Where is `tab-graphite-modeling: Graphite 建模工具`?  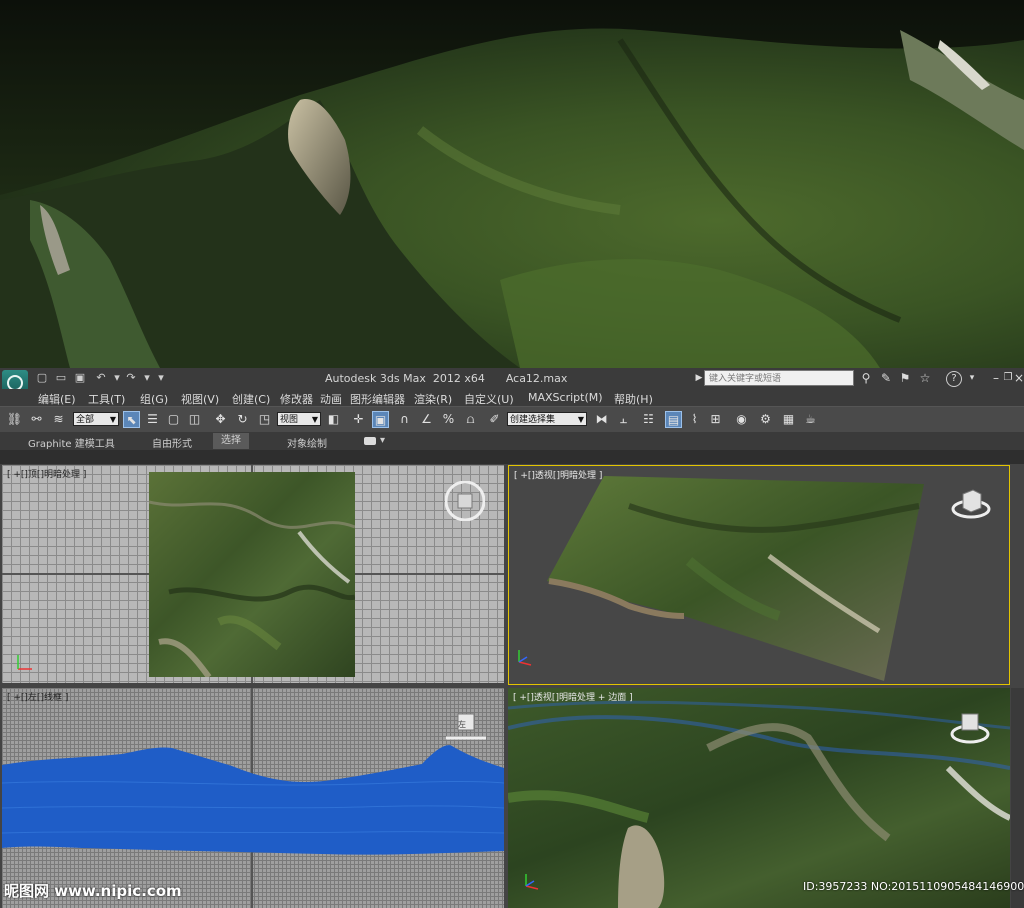
tab-graphite-modeling: Graphite 建模工具 is located at coordinates (71, 442).